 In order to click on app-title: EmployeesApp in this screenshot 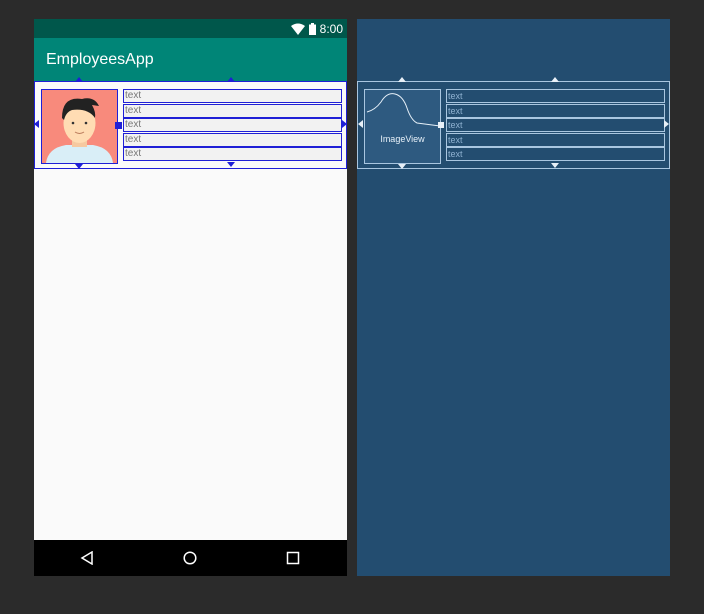, I will do `click(100, 59)`.